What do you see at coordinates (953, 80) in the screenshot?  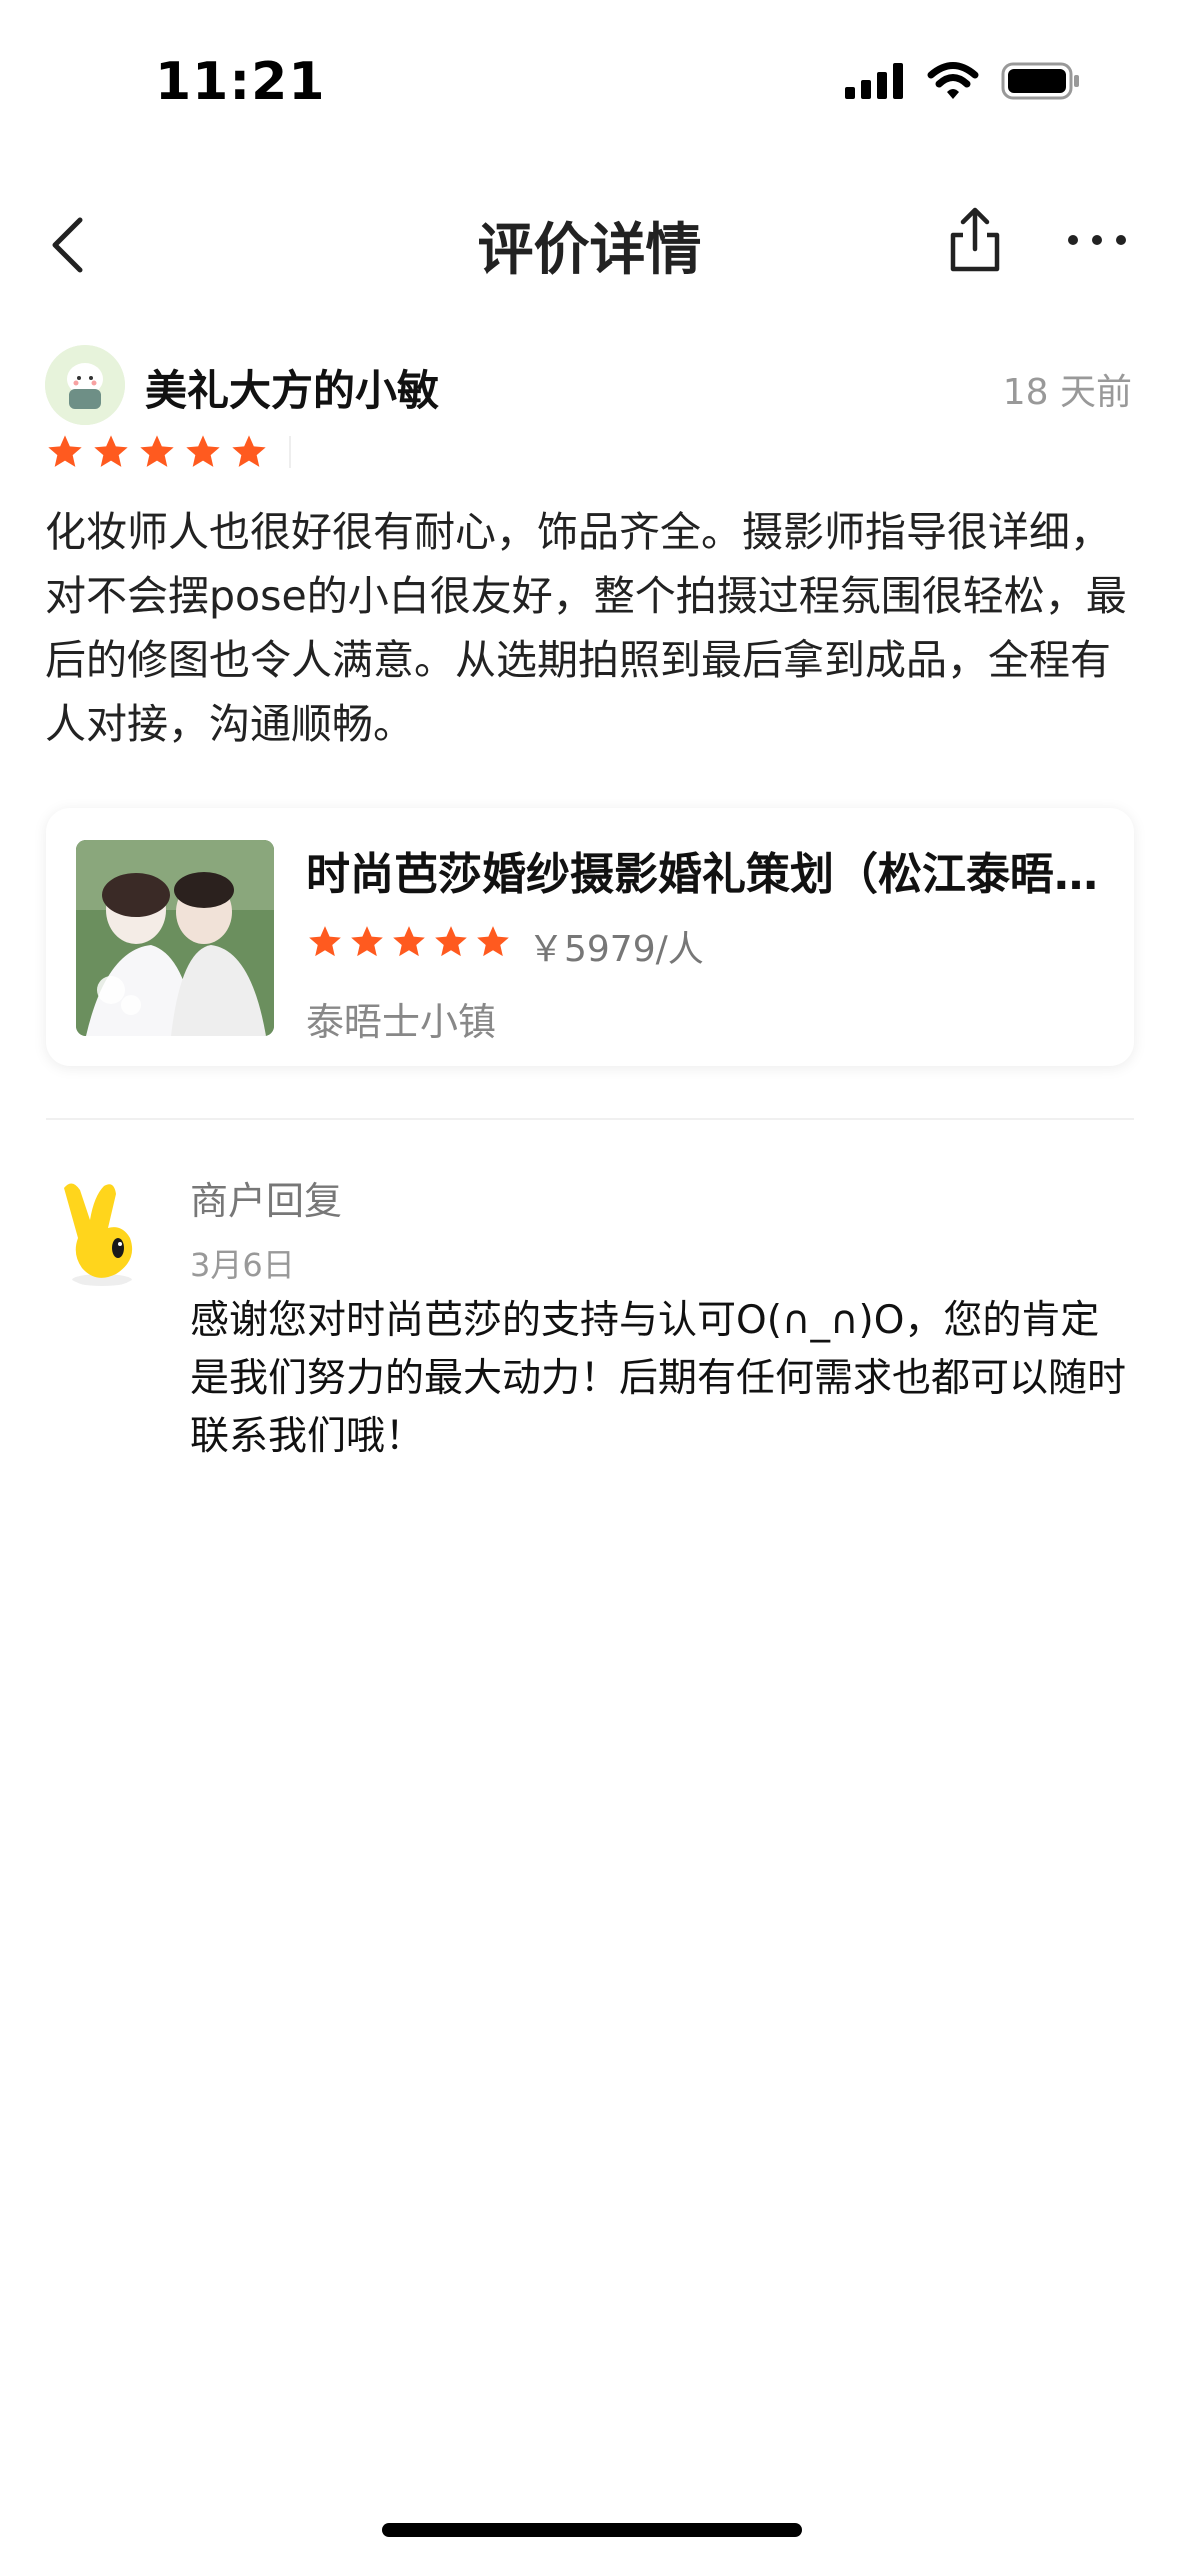 I see `wifi-icon` at bounding box center [953, 80].